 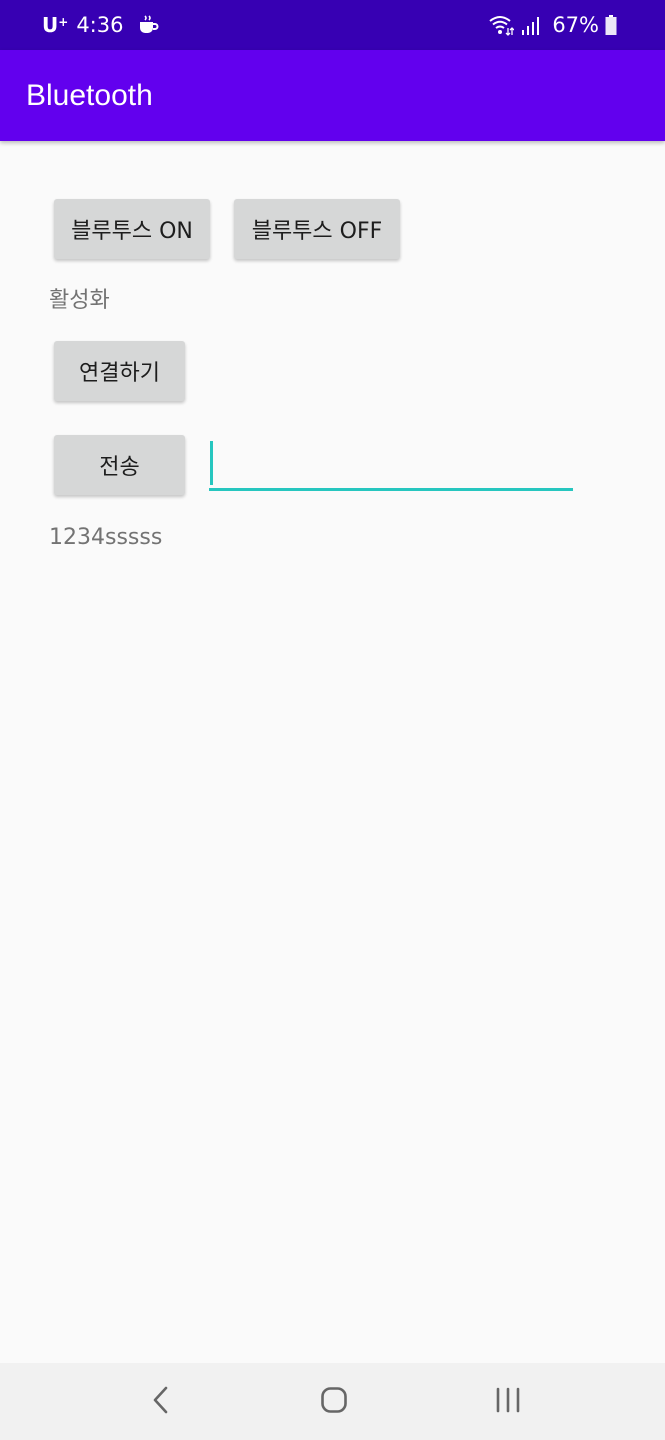 What do you see at coordinates (317, 229) in the screenshot?
I see `bluetooth-off-button: 블루투스 OFF` at bounding box center [317, 229].